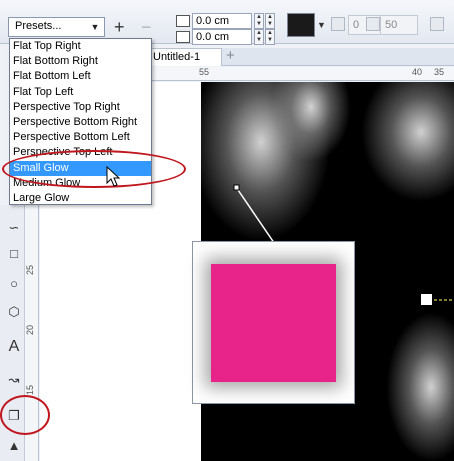 This screenshot has height=461, width=454. I want to click on text-icon: A, so click(14, 347).